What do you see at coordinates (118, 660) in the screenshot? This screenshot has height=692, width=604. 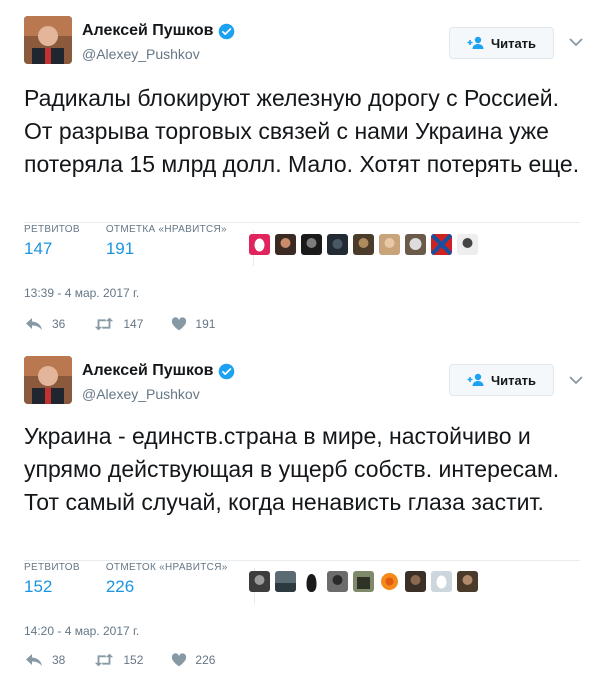 I see `retweet-button: 152` at bounding box center [118, 660].